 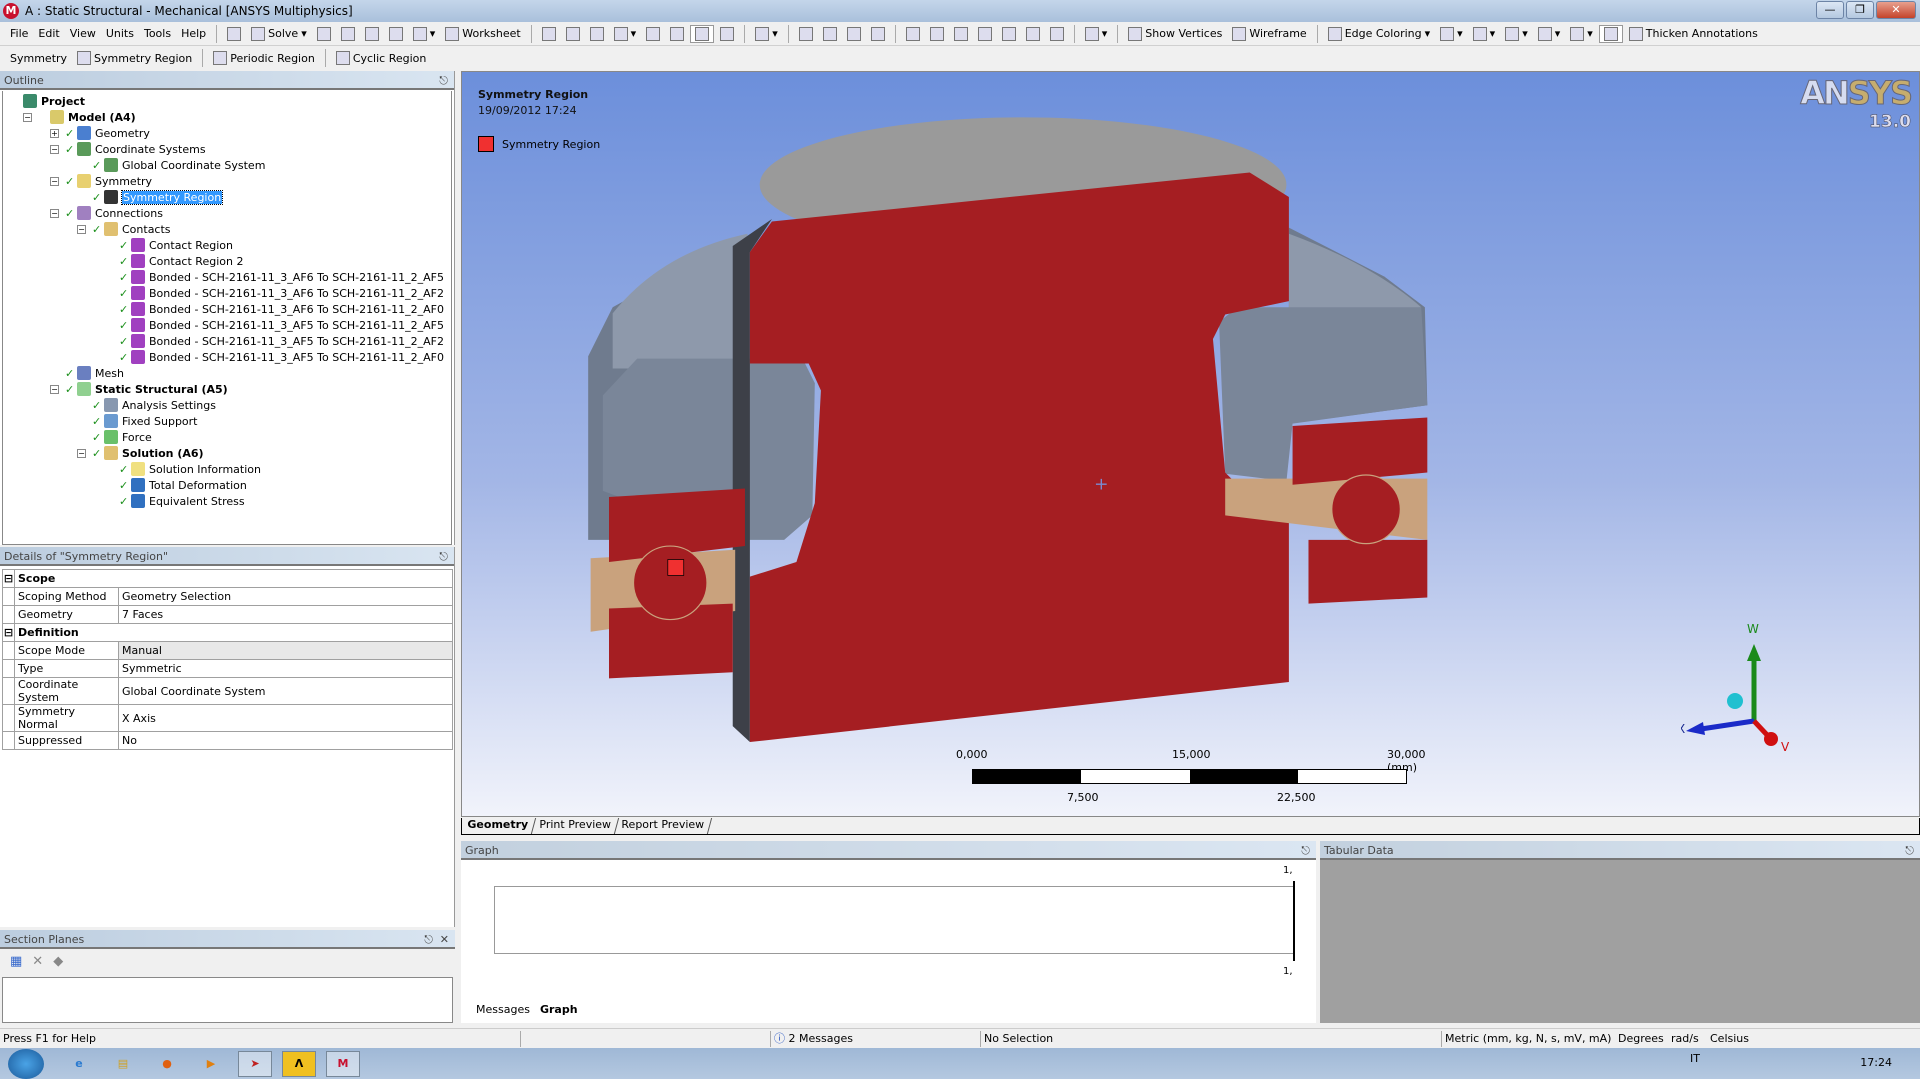 What do you see at coordinates (878, 34) in the screenshot?
I see `zoom-box-icon-button` at bounding box center [878, 34].